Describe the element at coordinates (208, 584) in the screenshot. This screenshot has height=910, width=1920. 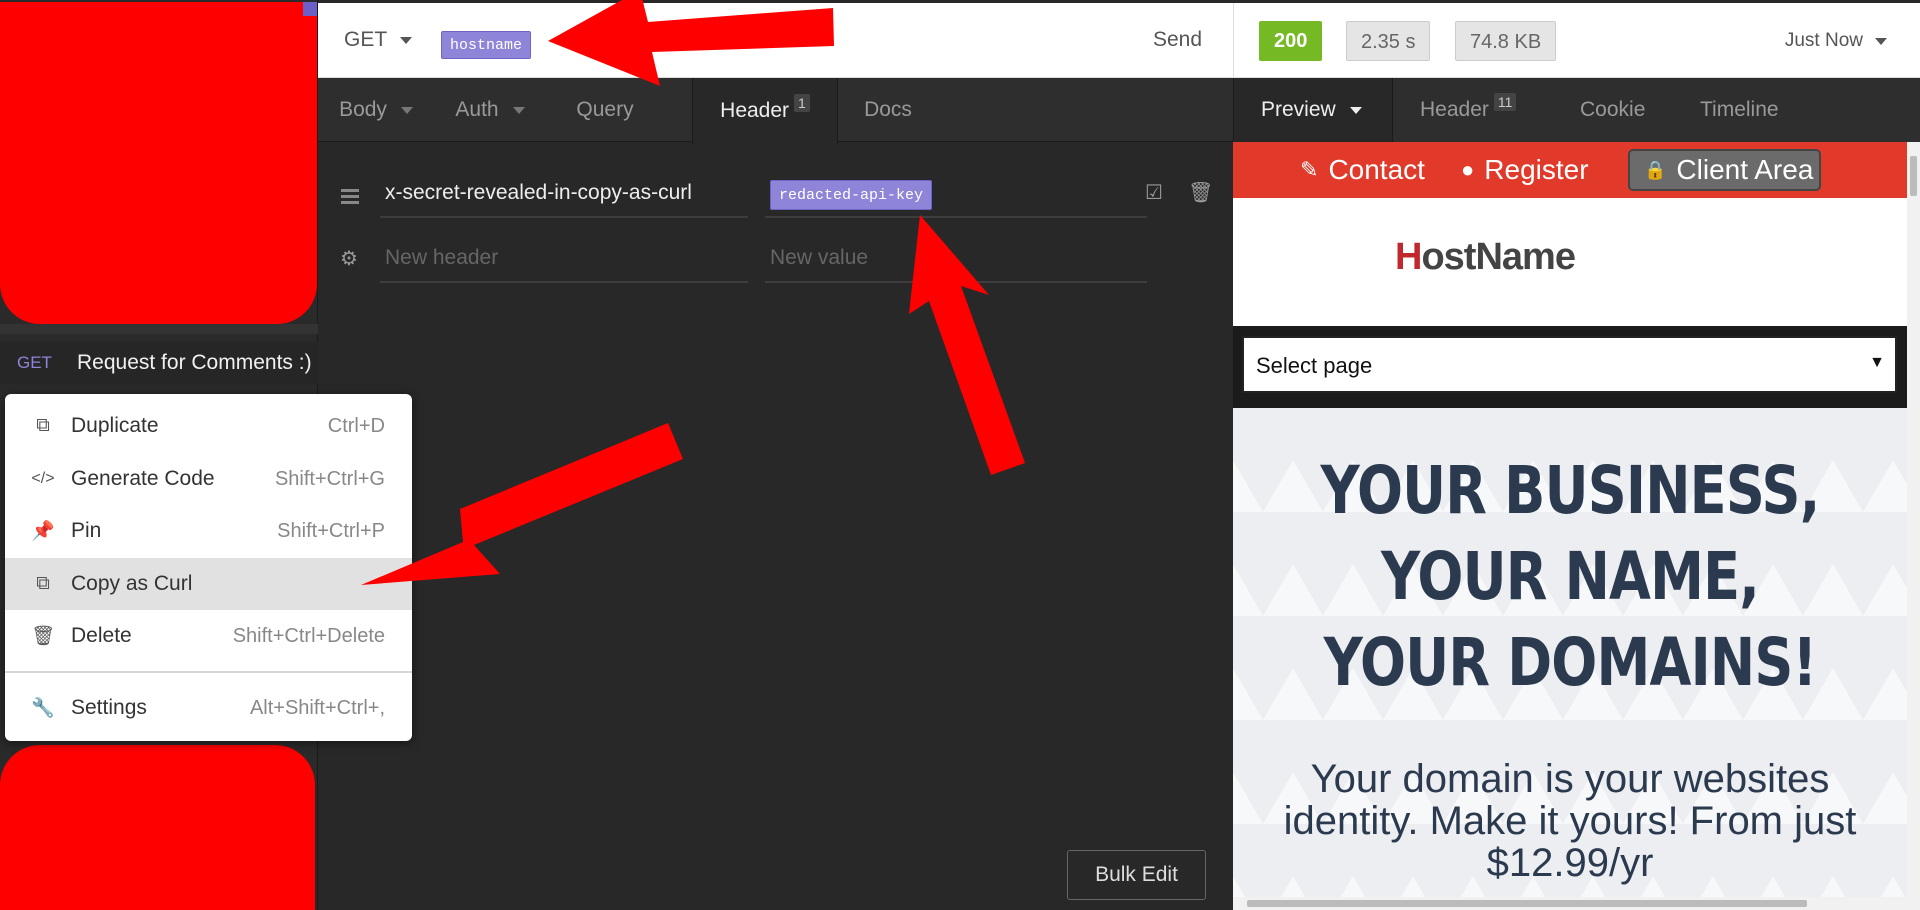
I see `menu-item-copy-as-curl: ⧉ Copy as Curl` at that location.